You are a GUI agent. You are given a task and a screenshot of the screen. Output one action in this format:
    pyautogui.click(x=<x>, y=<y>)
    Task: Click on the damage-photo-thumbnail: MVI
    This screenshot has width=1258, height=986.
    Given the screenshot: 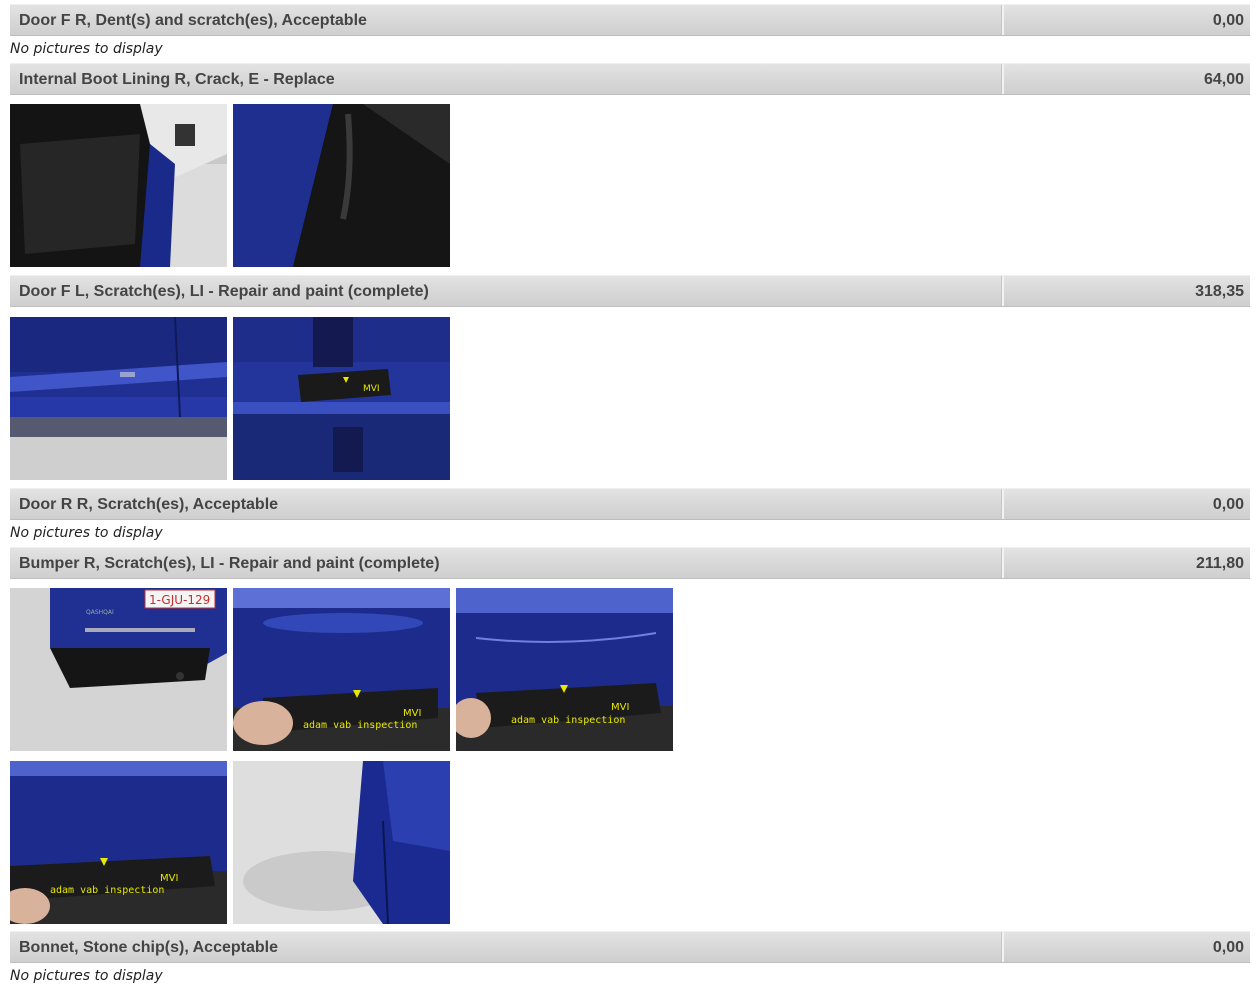 What is the action you would take?
    pyautogui.click(x=341, y=398)
    